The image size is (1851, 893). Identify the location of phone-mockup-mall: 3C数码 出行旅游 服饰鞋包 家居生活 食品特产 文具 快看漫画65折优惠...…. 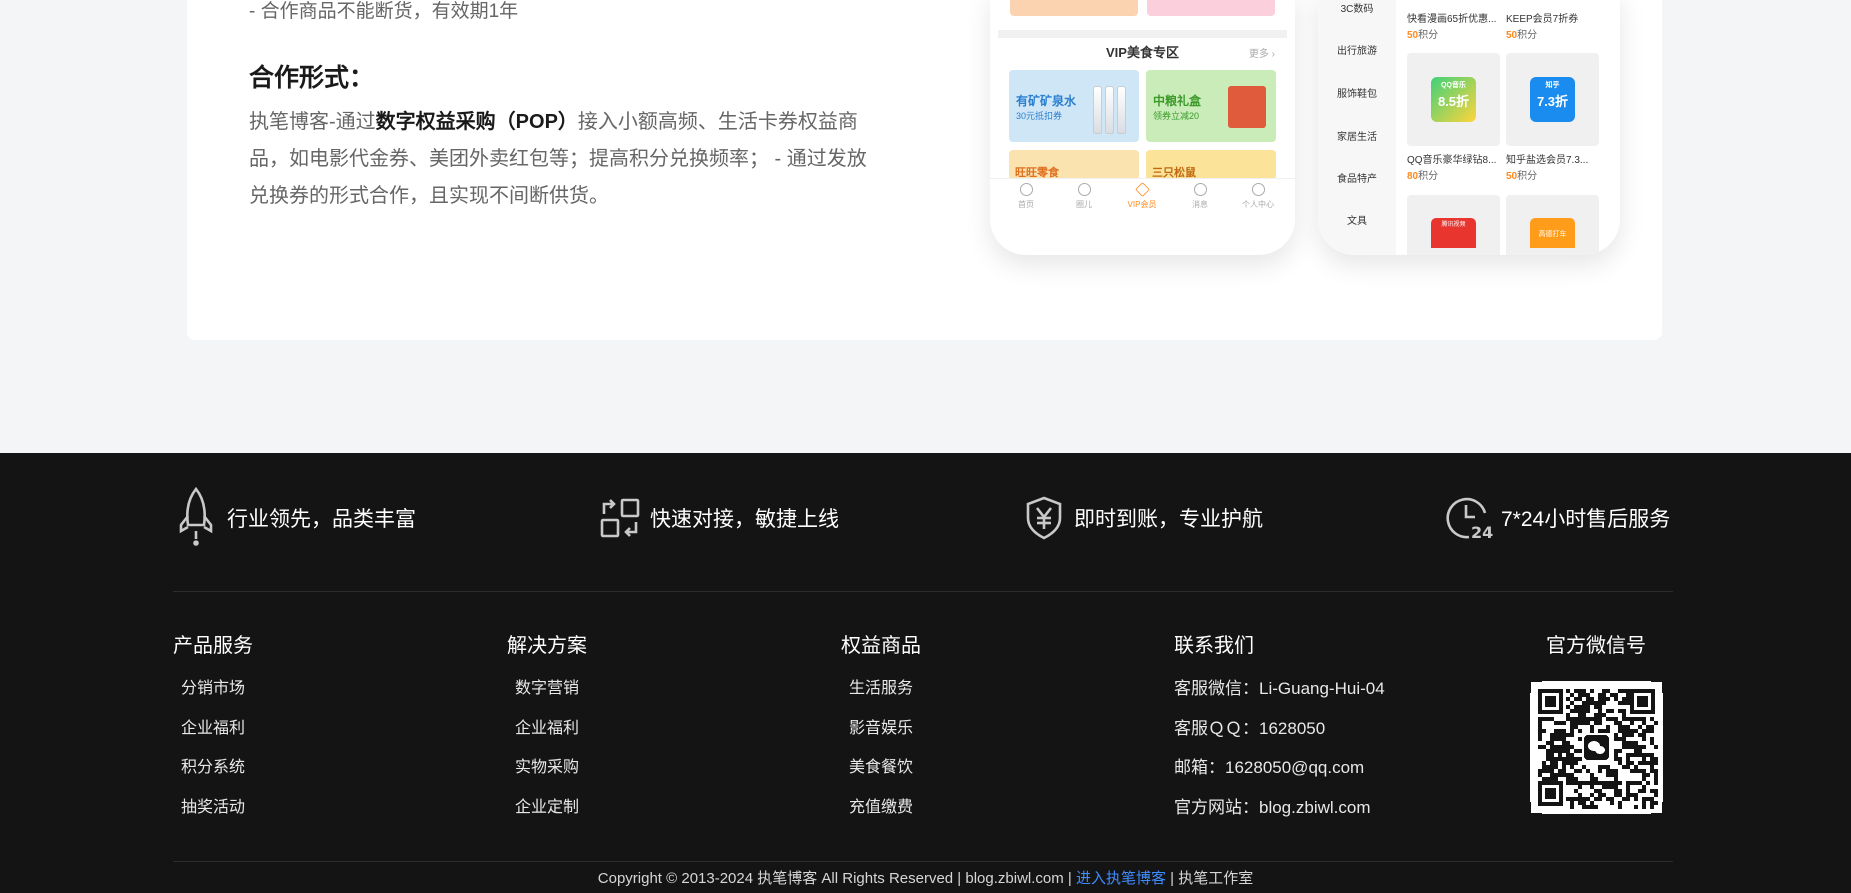
(1469, 127).